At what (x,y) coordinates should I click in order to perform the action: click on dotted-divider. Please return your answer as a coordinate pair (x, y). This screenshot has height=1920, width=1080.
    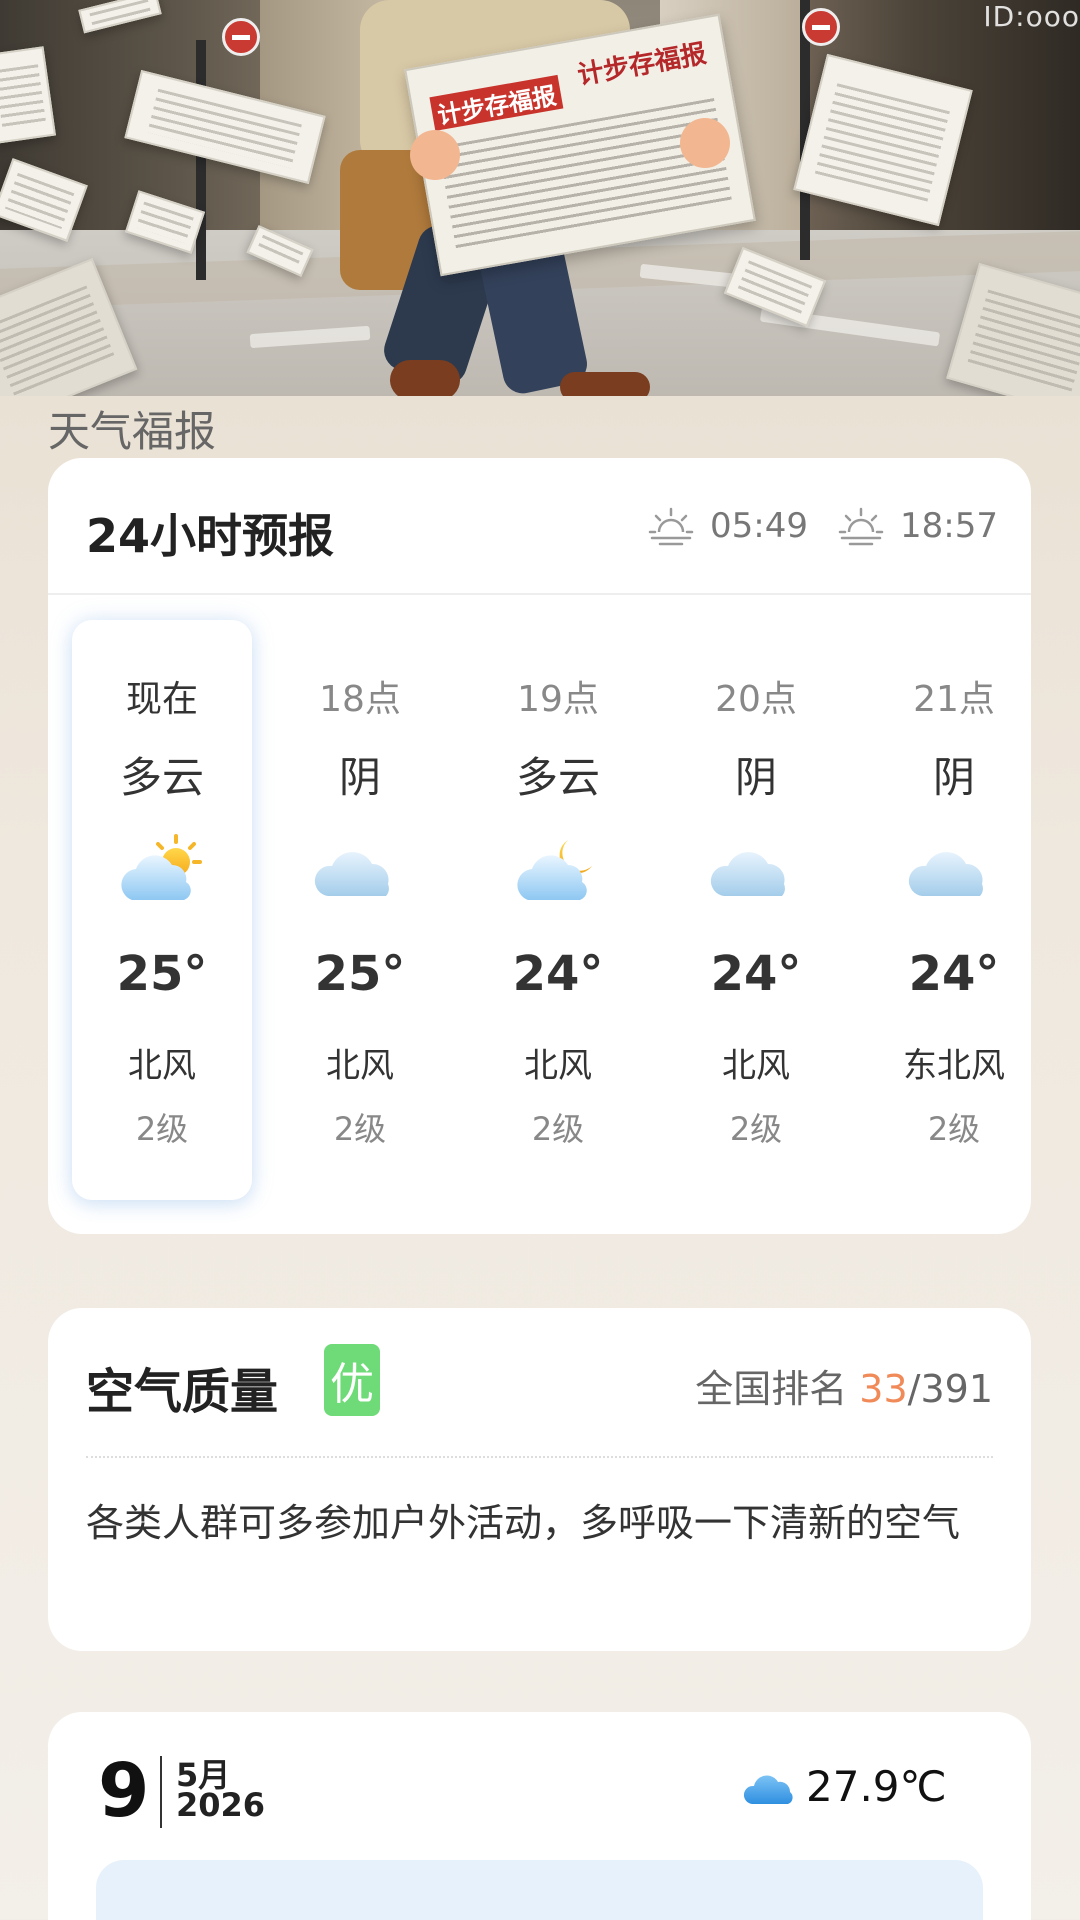
    Looking at the image, I should click on (539, 1457).